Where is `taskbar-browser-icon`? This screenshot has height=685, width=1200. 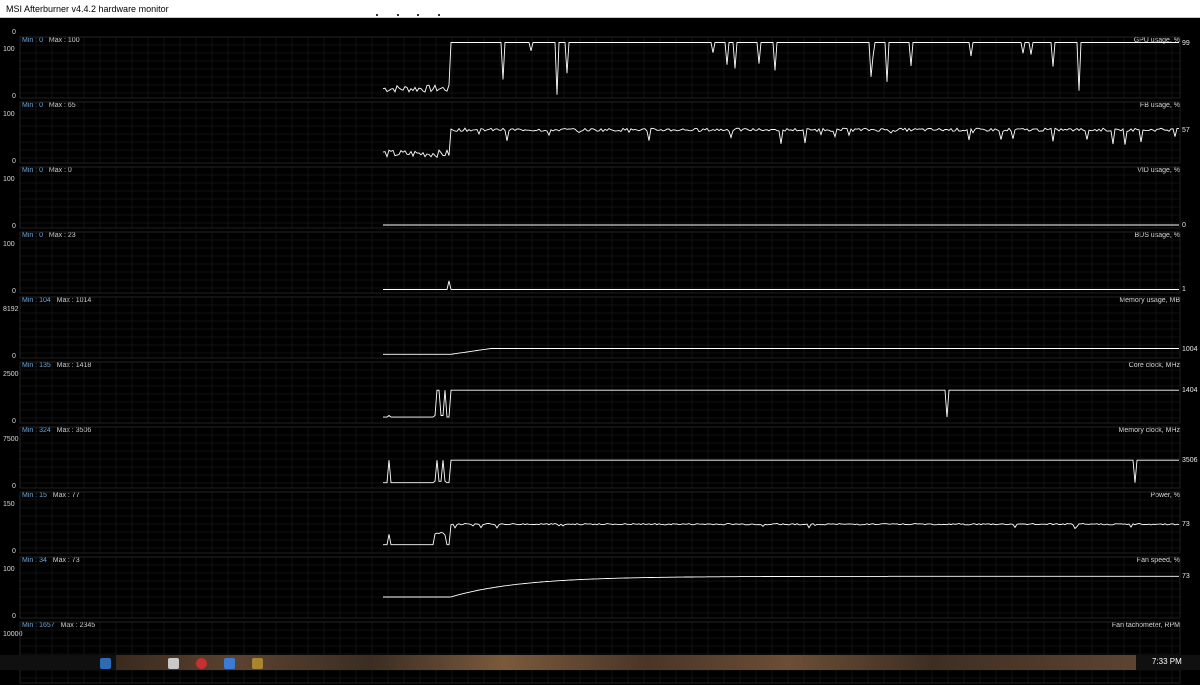
taskbar-browser-icon is located at coordinates (201, 663).